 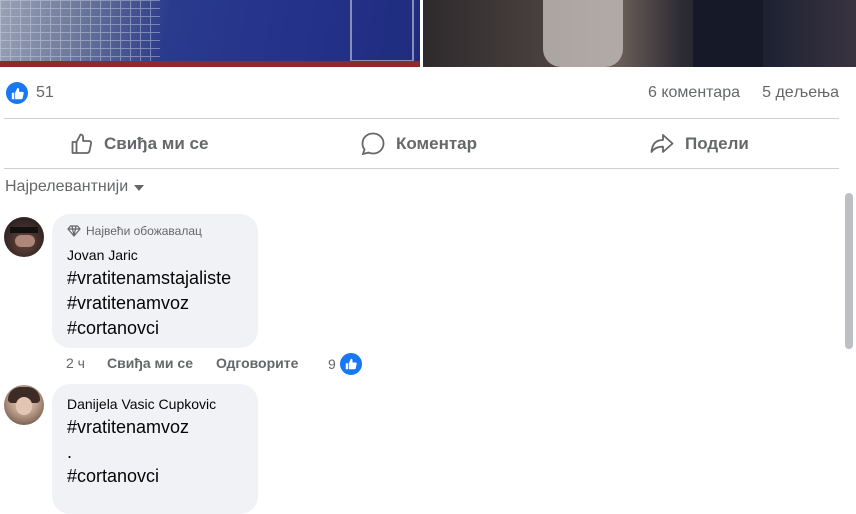 What do you see at coordinates (800, 93) in the screenshot?
I see `shares-count: 5 дељења` at bounding box center [800, 93].